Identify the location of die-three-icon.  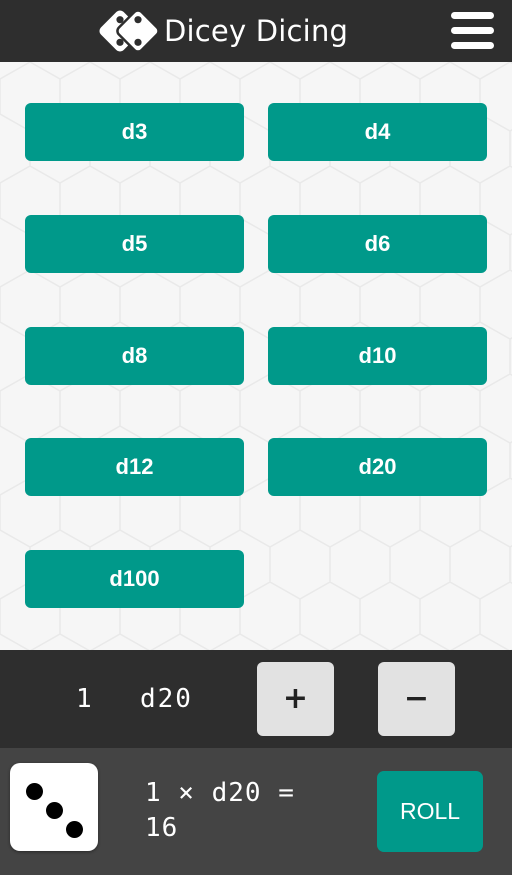
(54, 807).